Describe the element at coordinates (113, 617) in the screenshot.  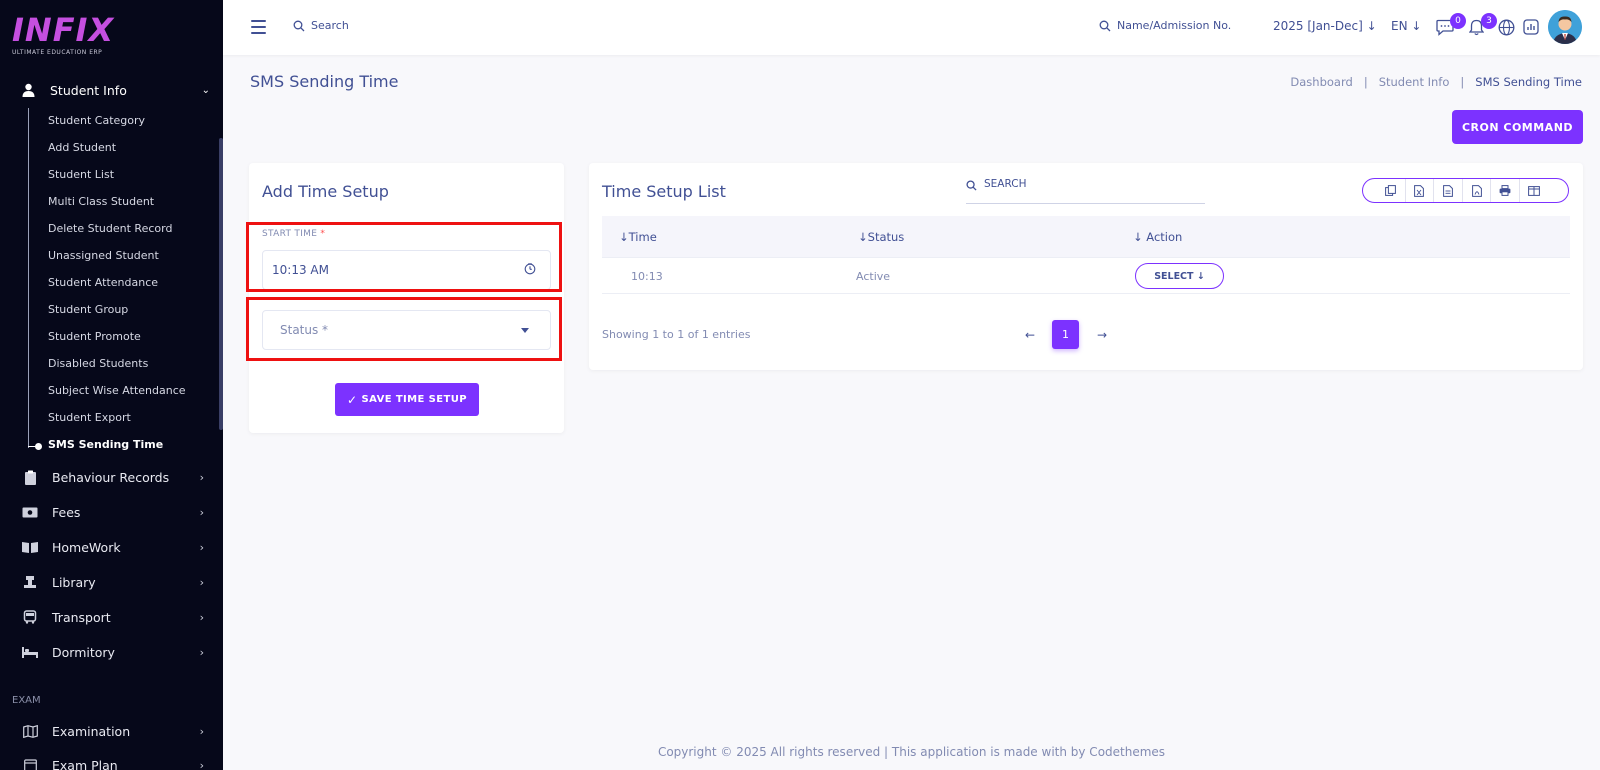
I see `sidebar-item-transport: Transport ›` at that location.